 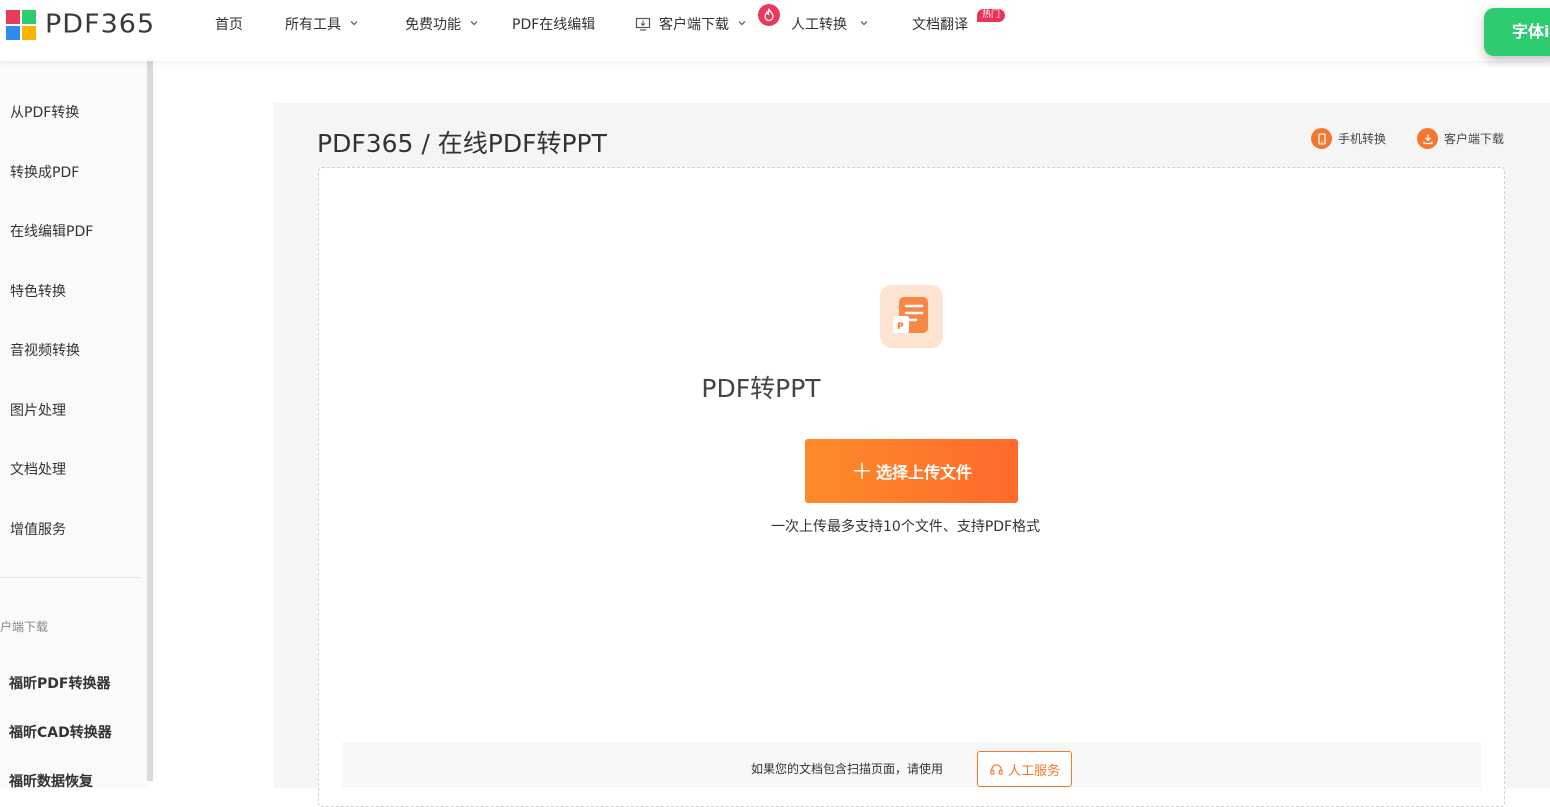 What do you see at coordinates (1427, 138) in the screenshot?
I see `download-icon` at bounding box center [1427, 138].